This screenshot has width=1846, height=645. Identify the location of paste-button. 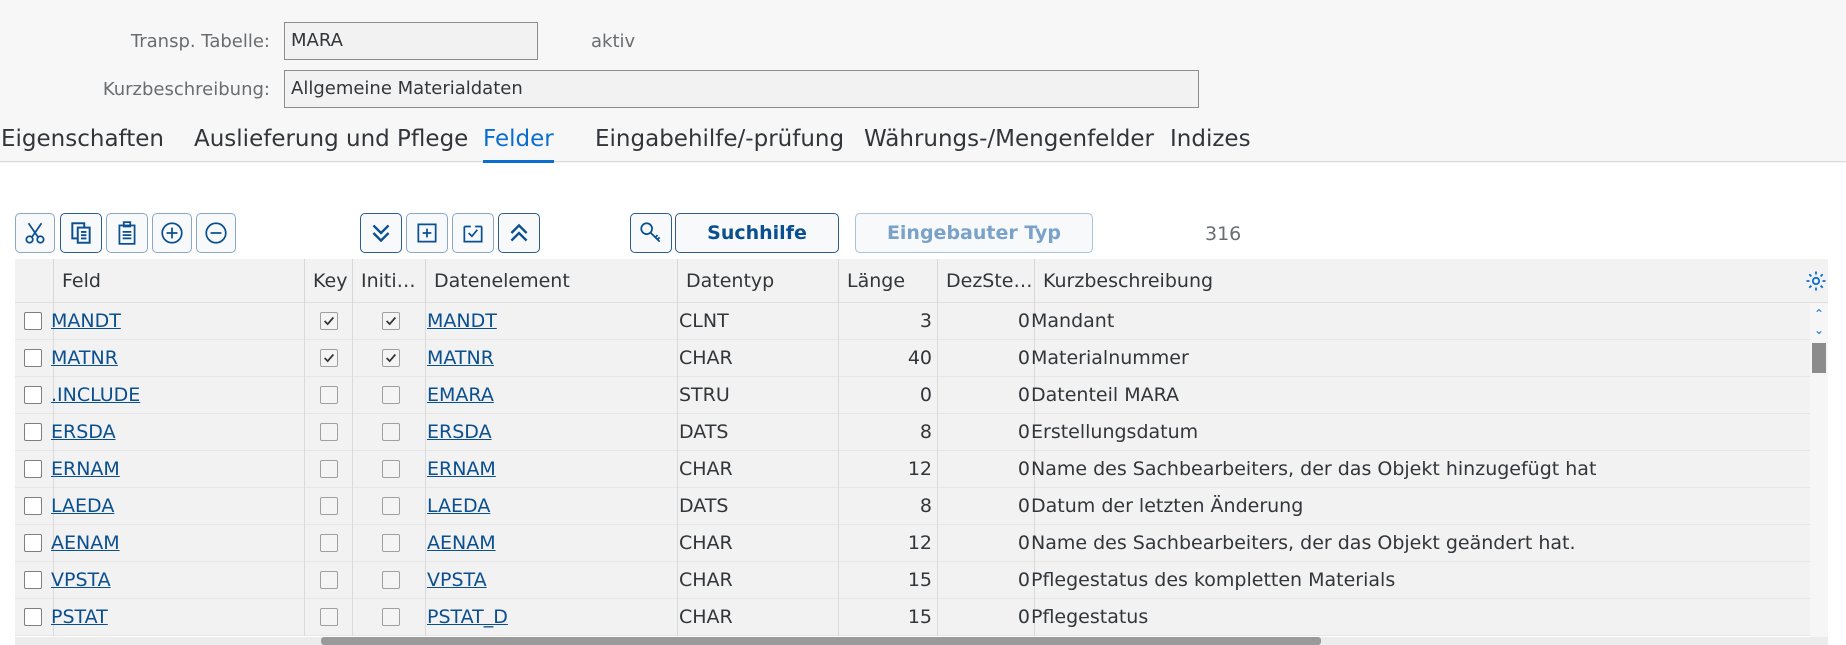
(127, 233).